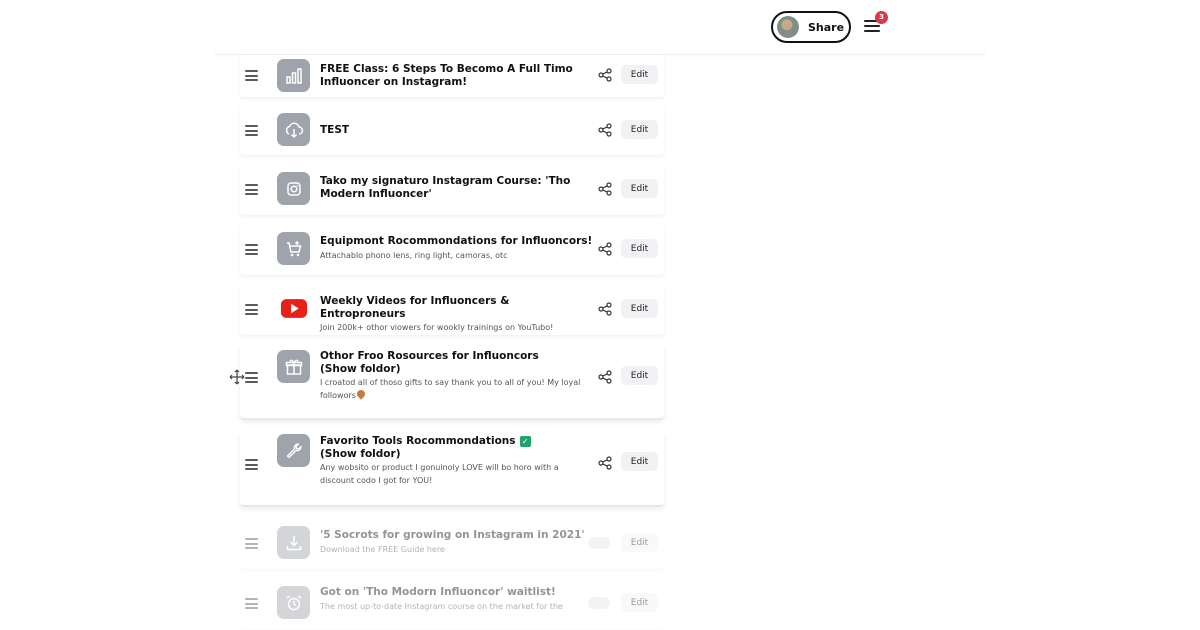 The width and height of the screenshot is (1200, 630). I want to click on list-item: TEST Edit, so click(452, 130).